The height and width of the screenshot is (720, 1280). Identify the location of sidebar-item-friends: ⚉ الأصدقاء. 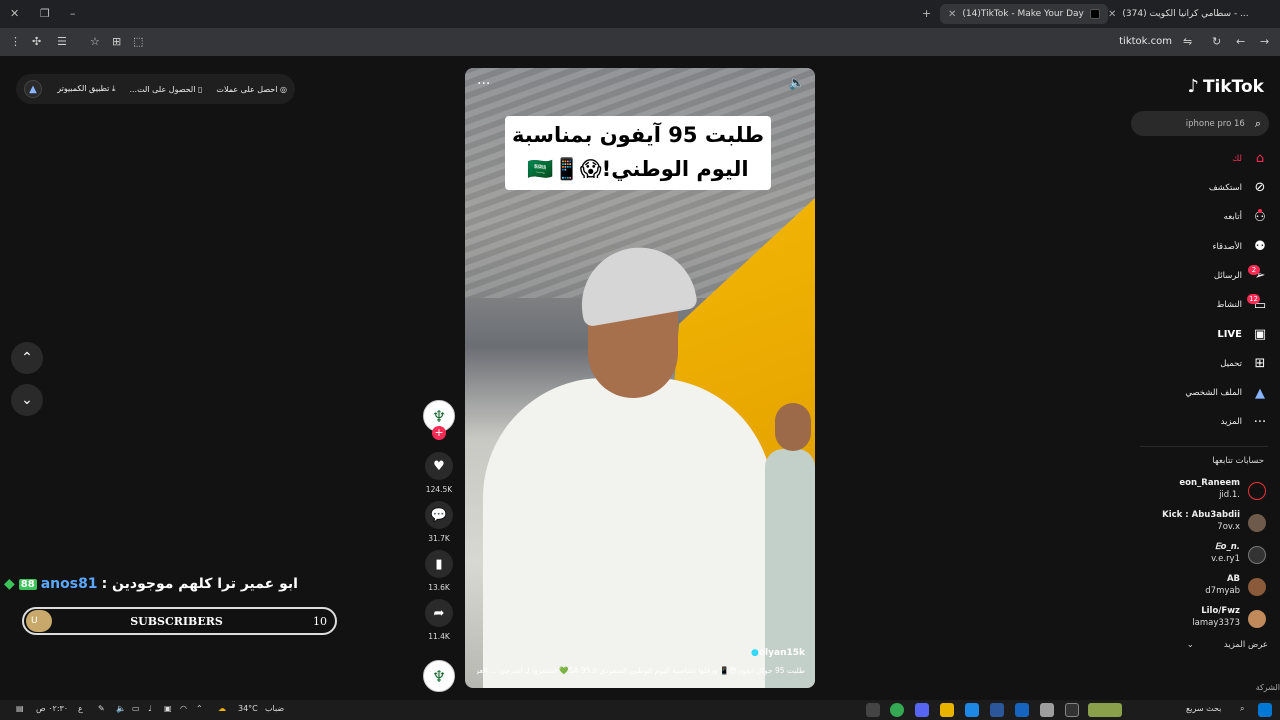
(1209, 246).